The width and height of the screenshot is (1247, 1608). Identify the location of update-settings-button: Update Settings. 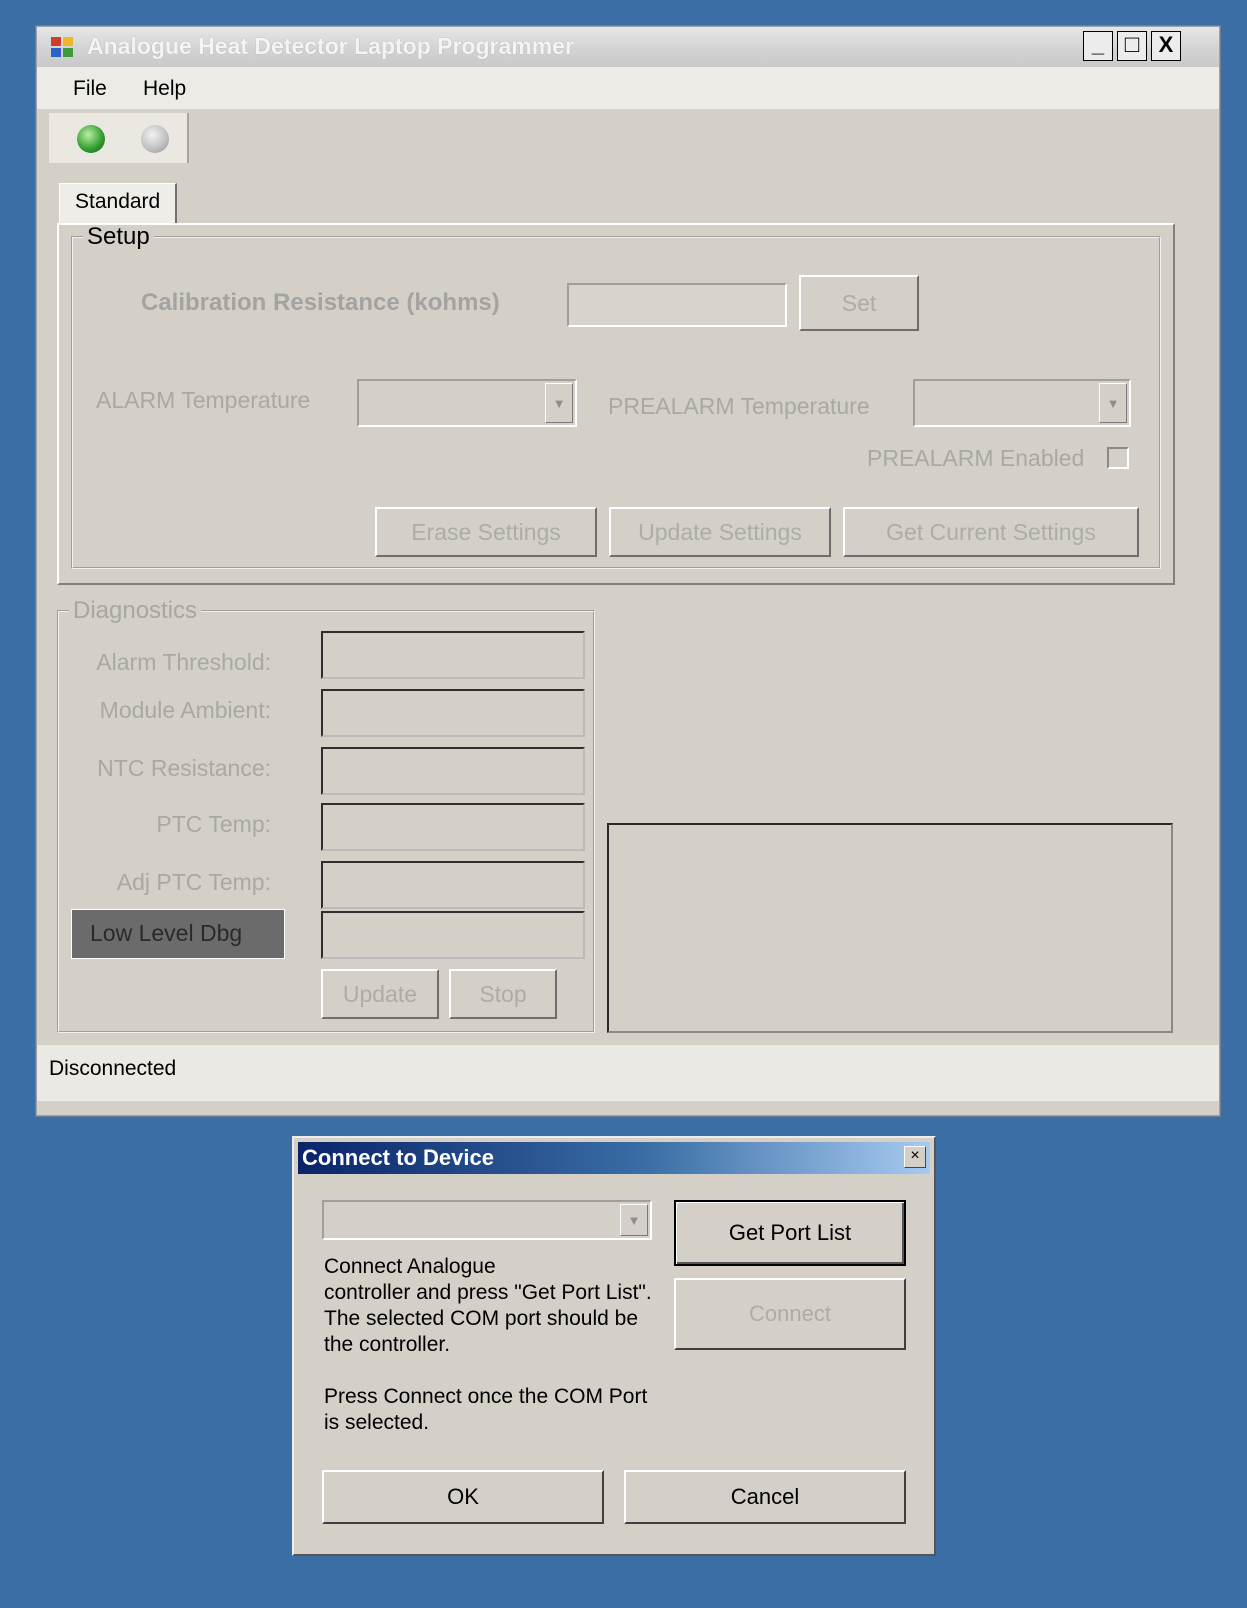
(720, 532).